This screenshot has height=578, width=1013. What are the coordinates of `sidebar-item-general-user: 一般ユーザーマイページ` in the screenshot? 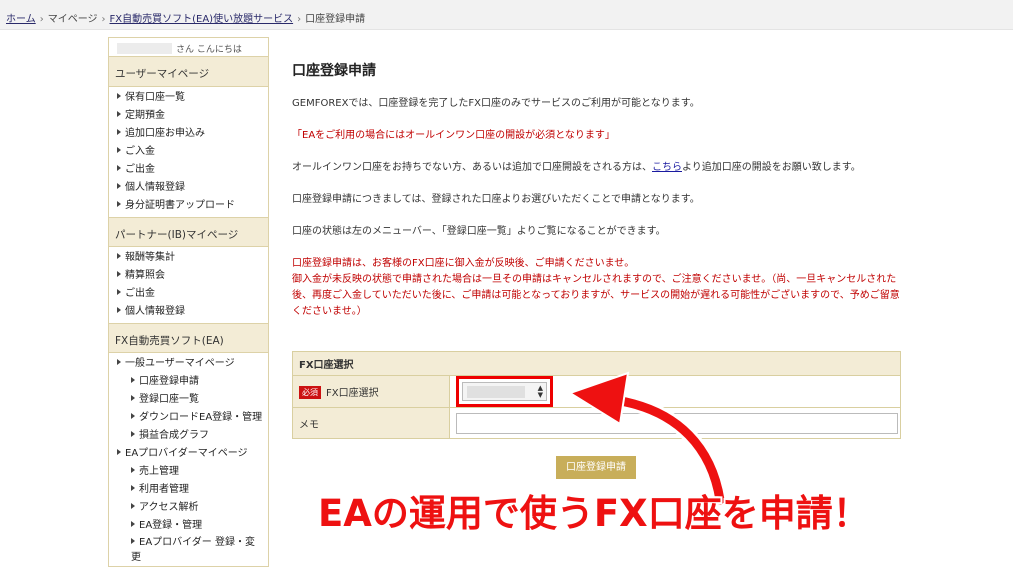 It's located at (188, 364).